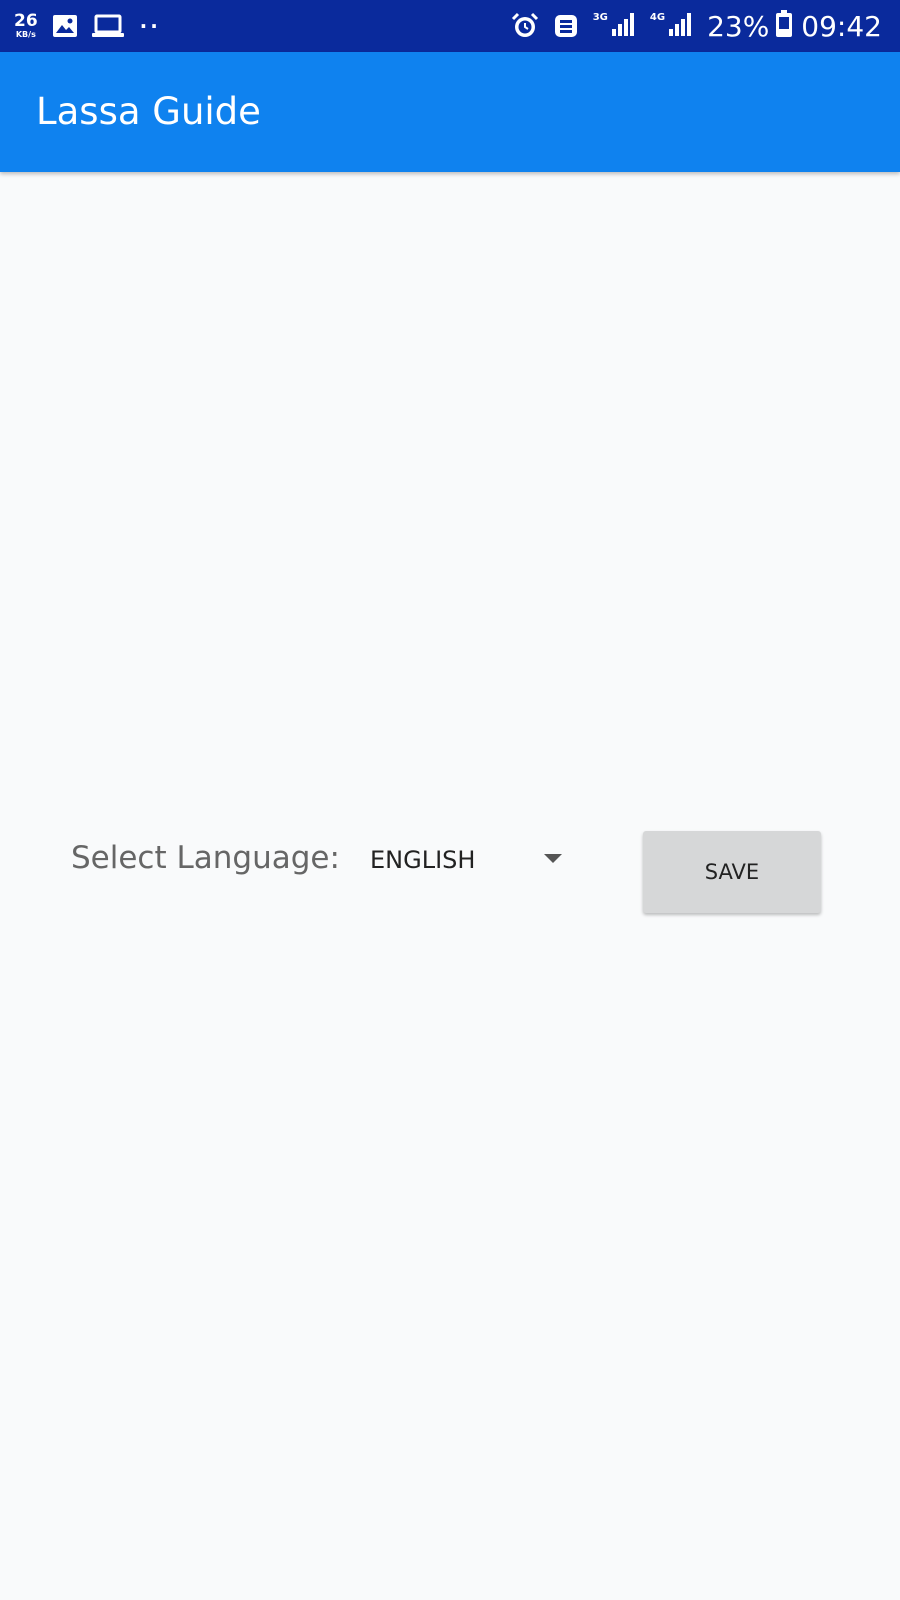 This screenshot has height=1600, width=900. Describe the element at coordinates (657, 17) in the screenshot. I see `sim2-network-type: 4G` at that location.